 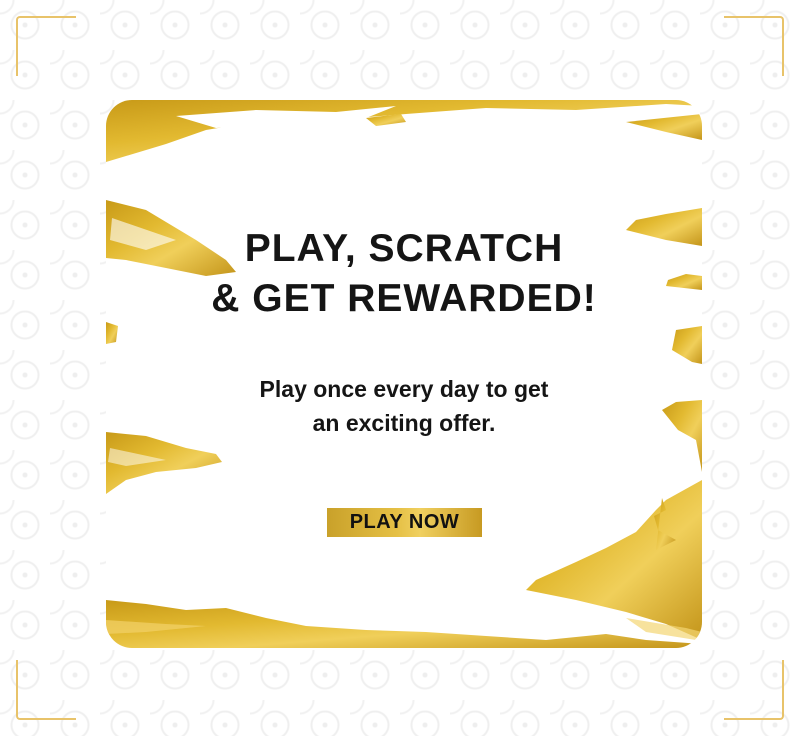 I want to click on subtitle-line-1: Play once every day to get, so click(x=404, y=389).